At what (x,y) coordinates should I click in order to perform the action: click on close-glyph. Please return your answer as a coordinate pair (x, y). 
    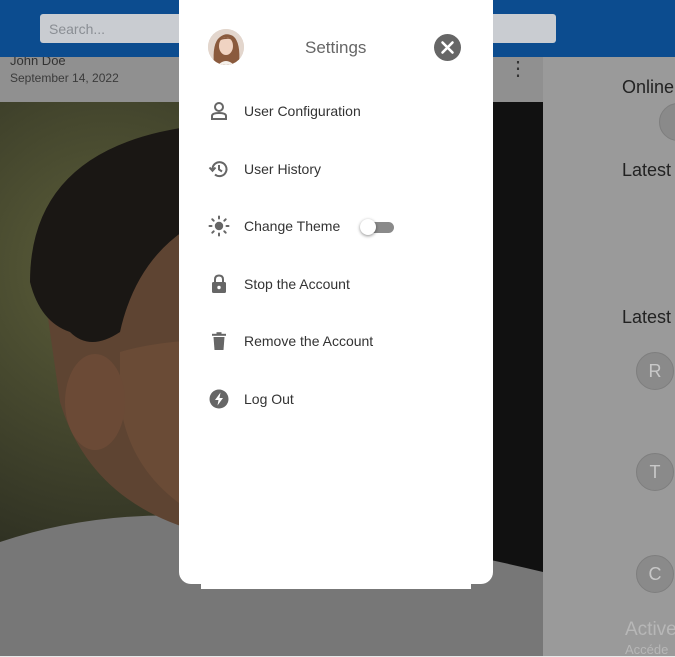
    Looking at the image, I should click on (447, 47).